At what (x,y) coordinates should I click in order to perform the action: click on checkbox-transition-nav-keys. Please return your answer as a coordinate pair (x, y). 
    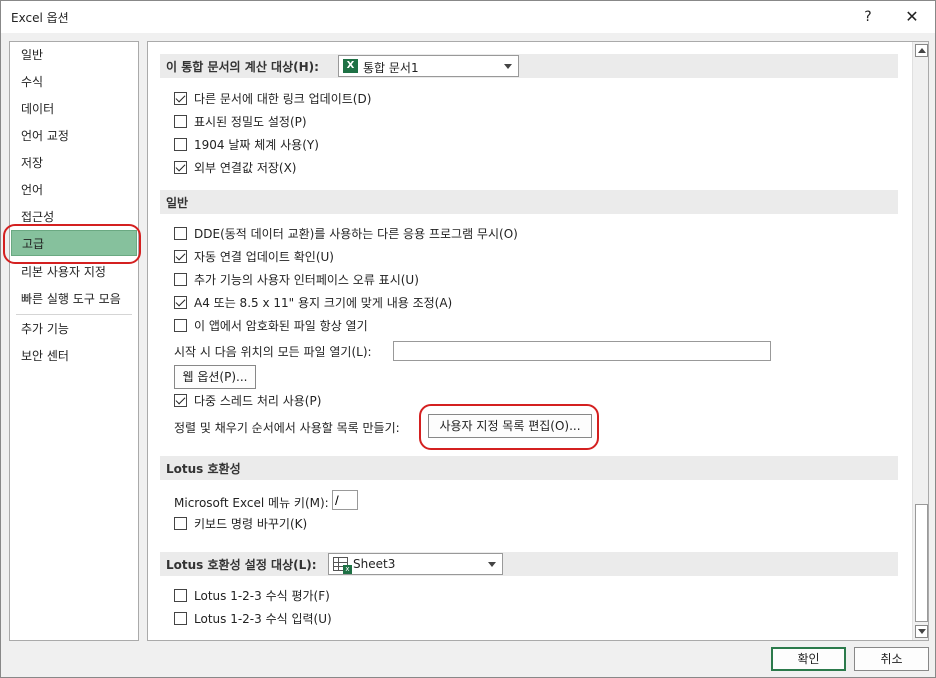
    Looking at the image, I should click on (180, 523).